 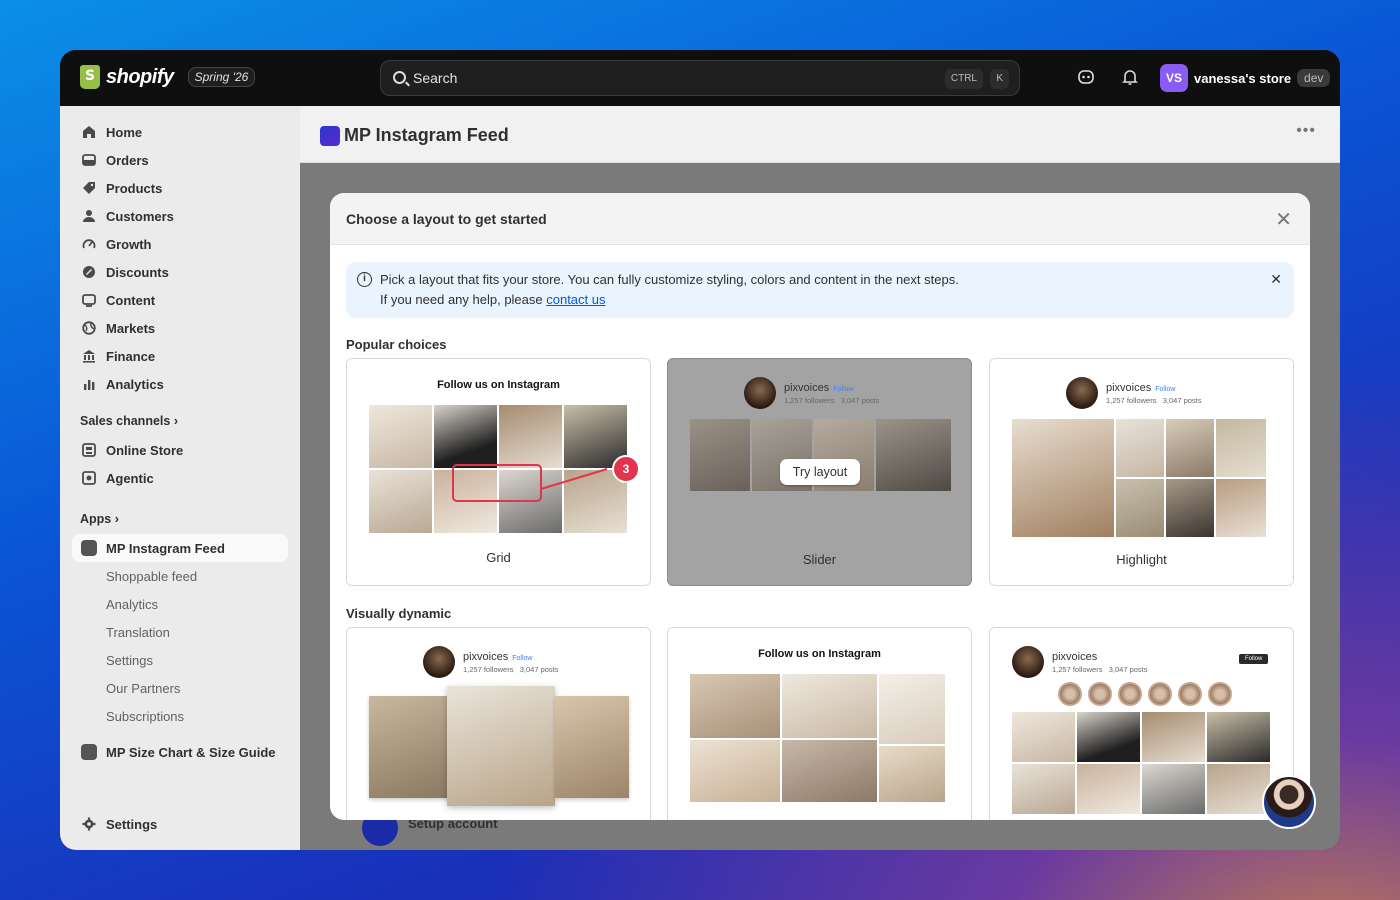 I want to click on sales-channels-label: Sales channels, so click(x=125, y=421).